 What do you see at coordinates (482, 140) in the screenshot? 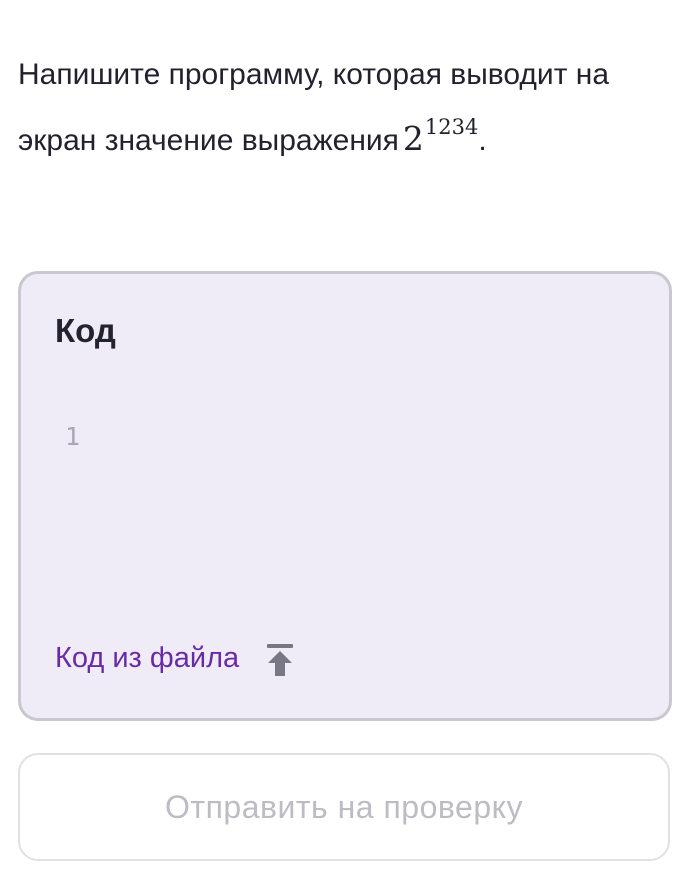
I see `task-text-end: .` at bounding box center [482, 140].